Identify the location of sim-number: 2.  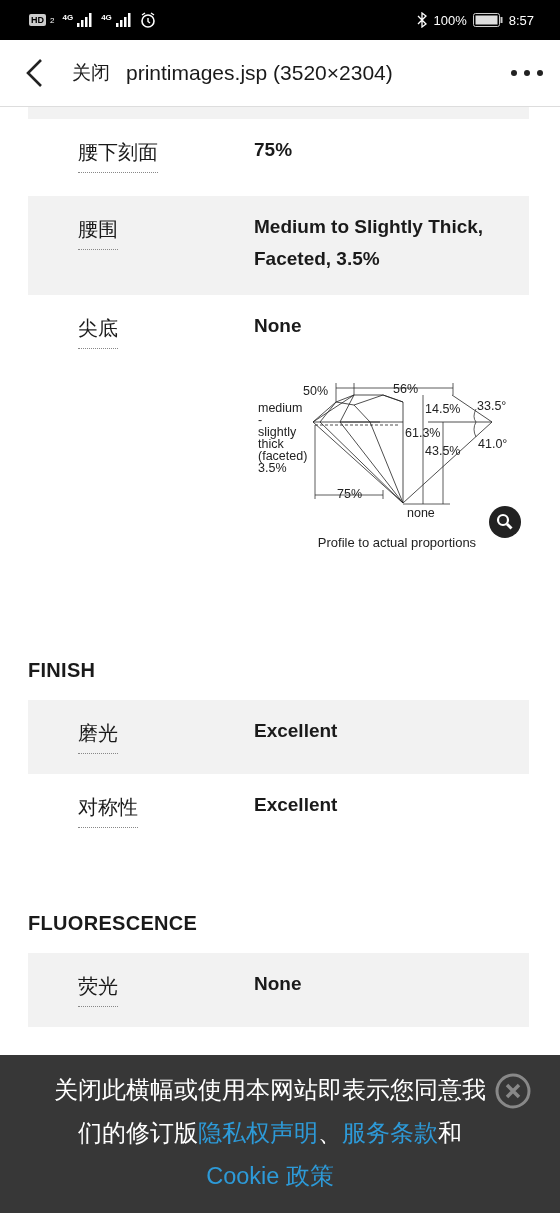
(52, 20).